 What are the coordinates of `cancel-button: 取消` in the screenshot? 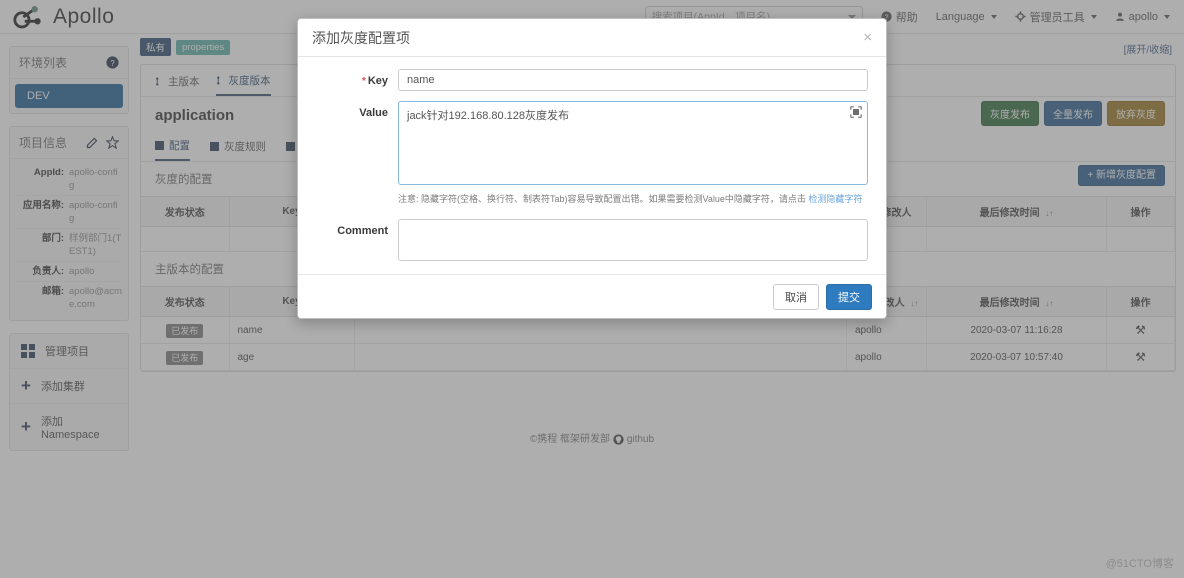 It's located at (796, 296).